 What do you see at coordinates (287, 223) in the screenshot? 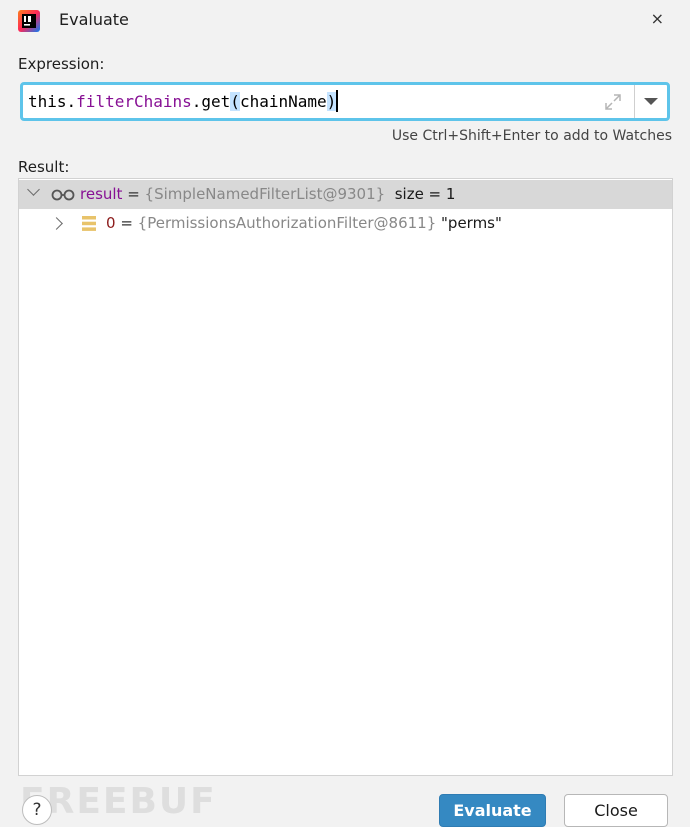
I see `variable-type: {PermissionsAuthorizationFilter@8611}` at bounding box center [287, 223].